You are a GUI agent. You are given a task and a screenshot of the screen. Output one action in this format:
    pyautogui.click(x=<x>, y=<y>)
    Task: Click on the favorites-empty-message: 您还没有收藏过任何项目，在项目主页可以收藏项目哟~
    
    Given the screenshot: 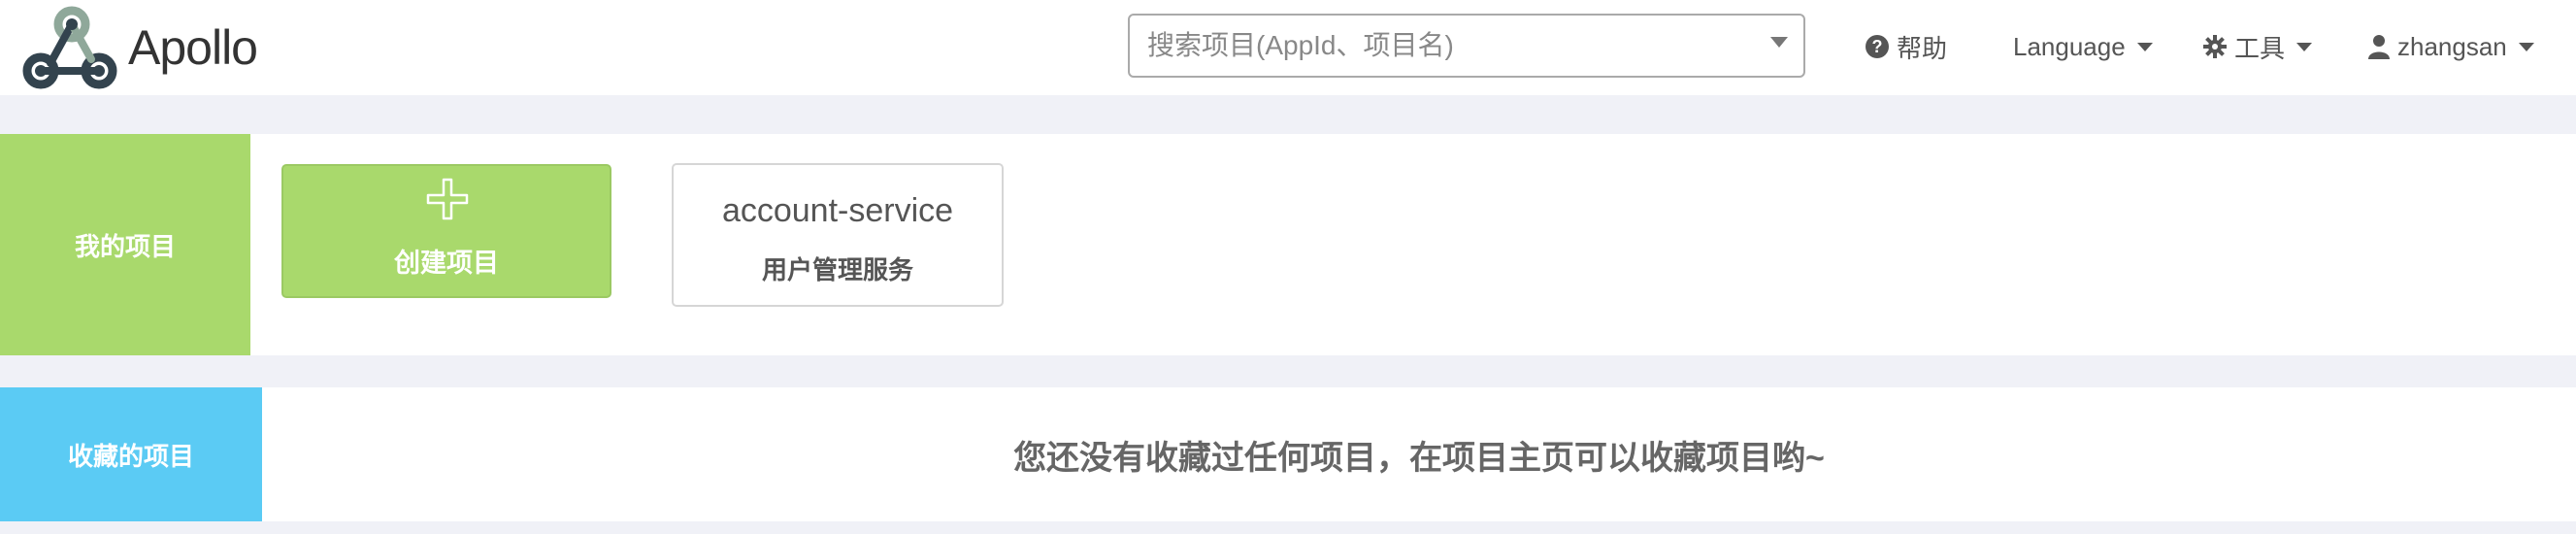 What is the action you would take?
    pyautogui.click(x=1419, y=458)
    